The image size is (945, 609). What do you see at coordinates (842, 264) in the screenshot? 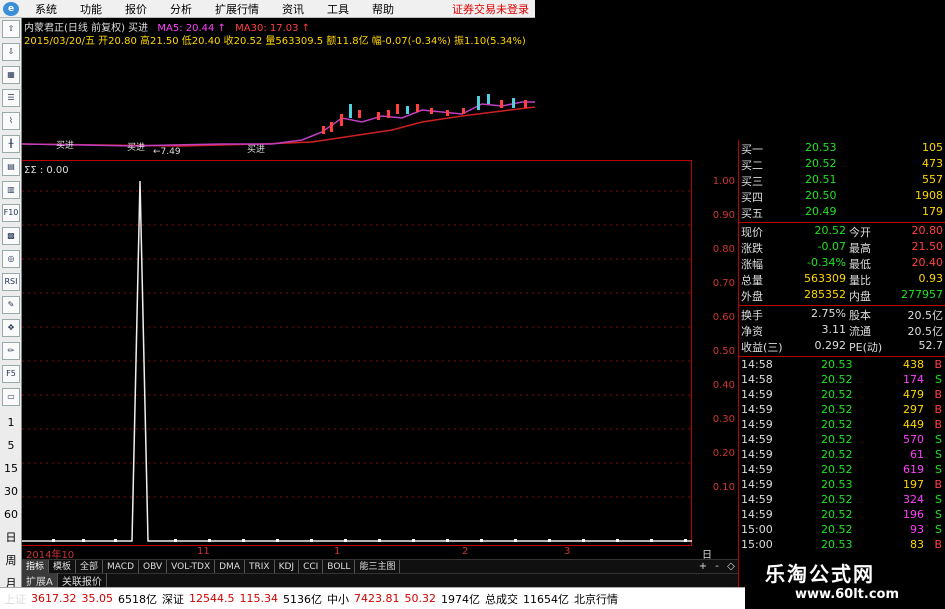
I see `stat-row: 涨幅 -0.34% 最低 20.40` at bounding box center [842, 264].